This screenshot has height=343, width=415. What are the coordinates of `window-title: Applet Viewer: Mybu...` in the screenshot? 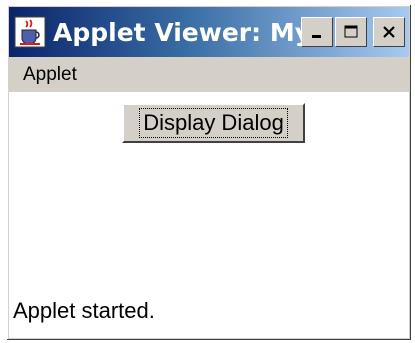 It's located at (177, 32).